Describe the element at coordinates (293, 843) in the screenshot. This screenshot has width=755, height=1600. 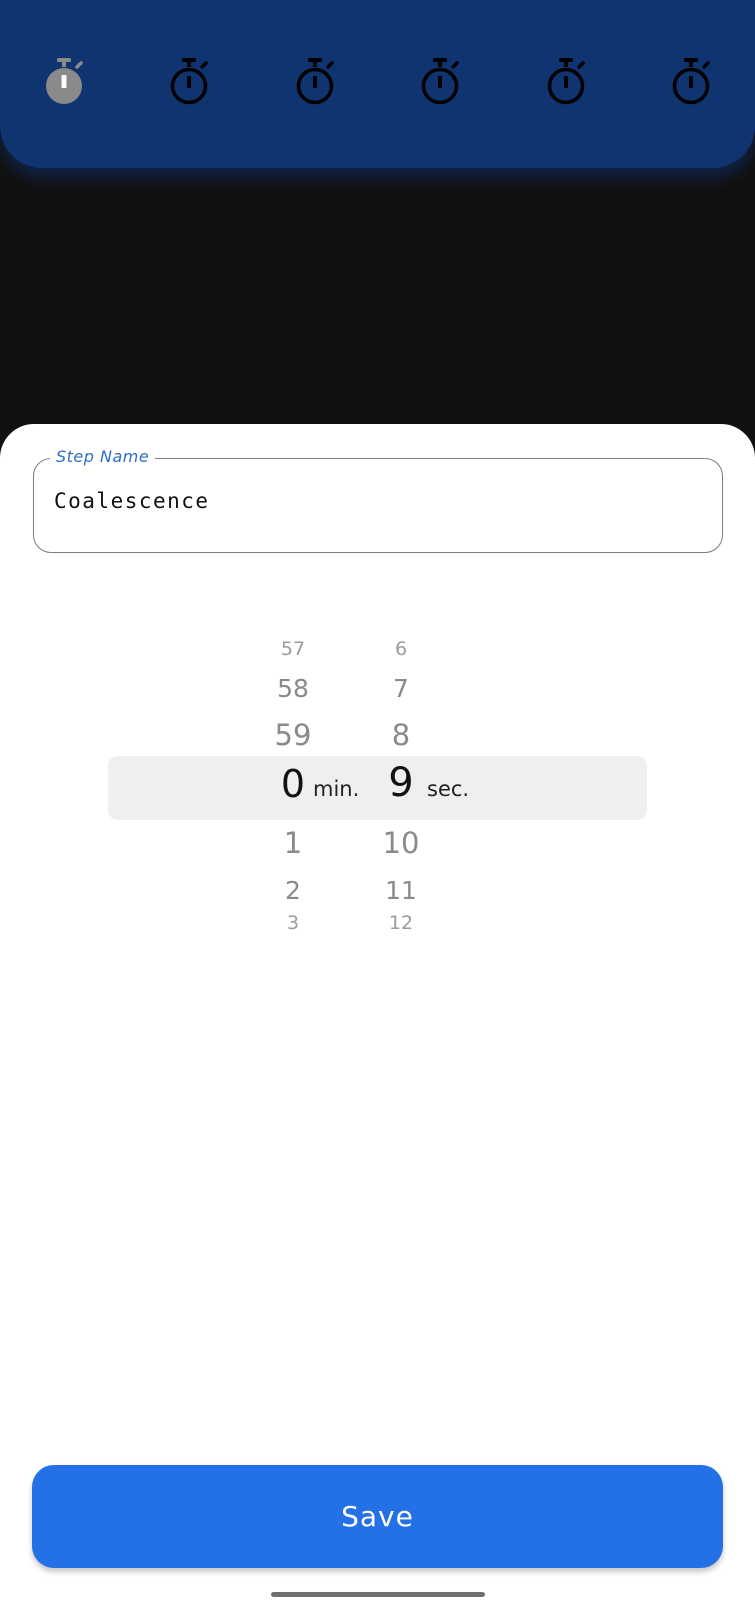
I see `minutes-option: 1` at that location.